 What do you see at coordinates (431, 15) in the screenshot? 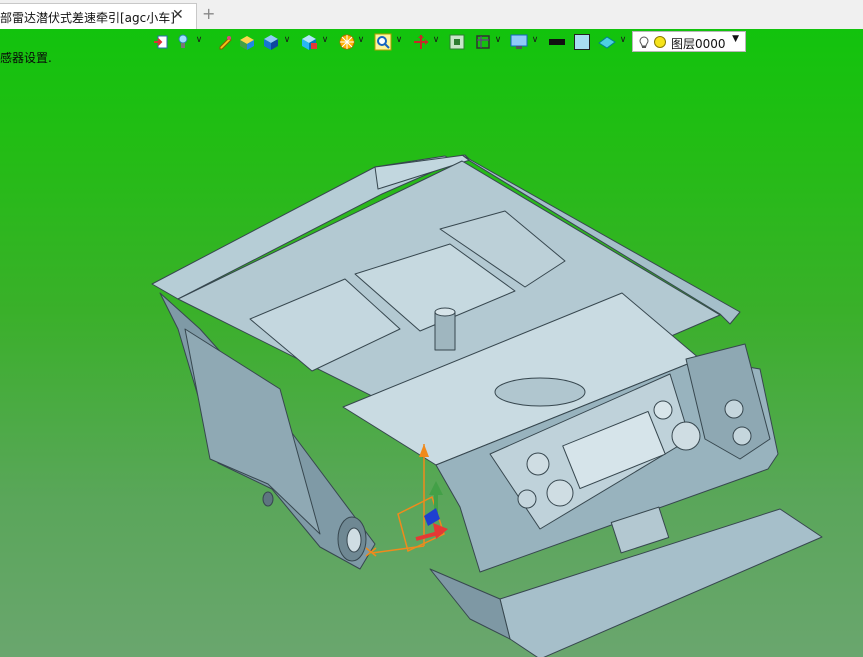
I see `tab-bar: 部雷达潜伏式差速牵引[agc小车] ✕ +` at bounding box center [431, 15].